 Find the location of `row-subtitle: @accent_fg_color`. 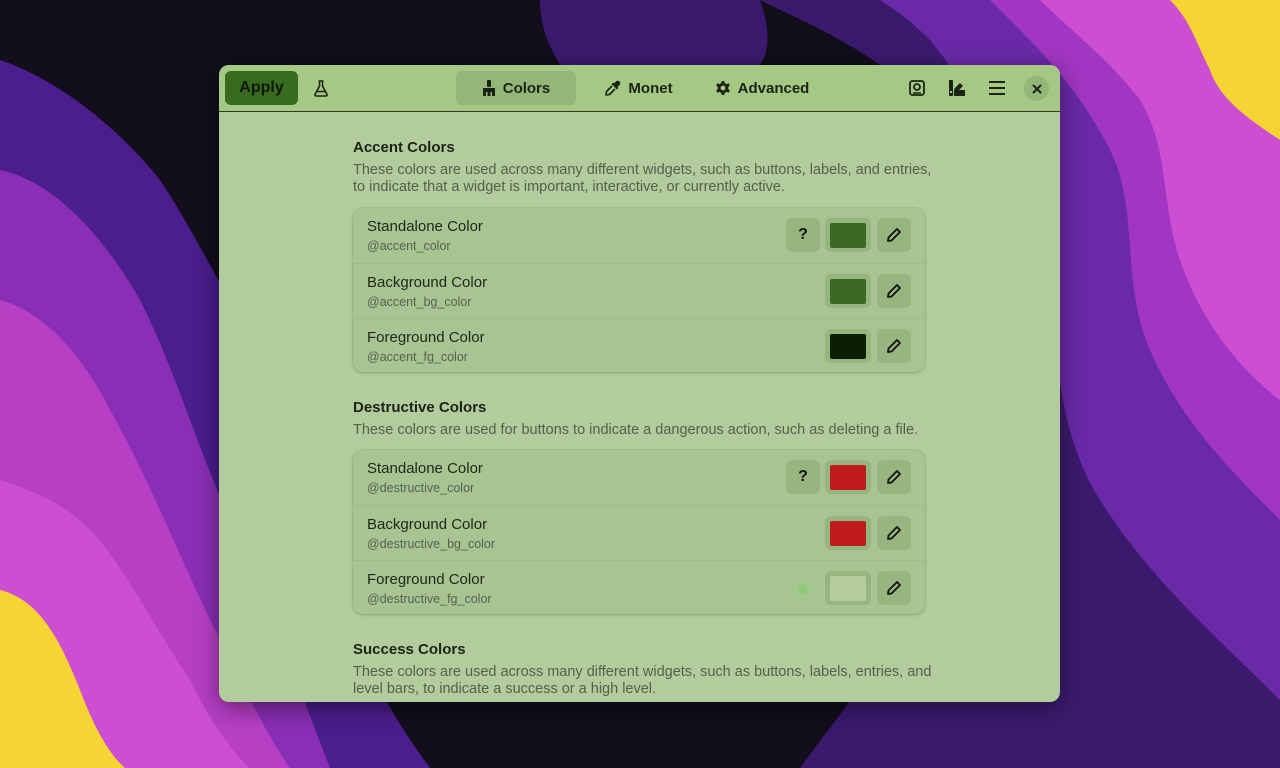

row-subtitle: @accent_fg_color is located at coordinates (417, 357).